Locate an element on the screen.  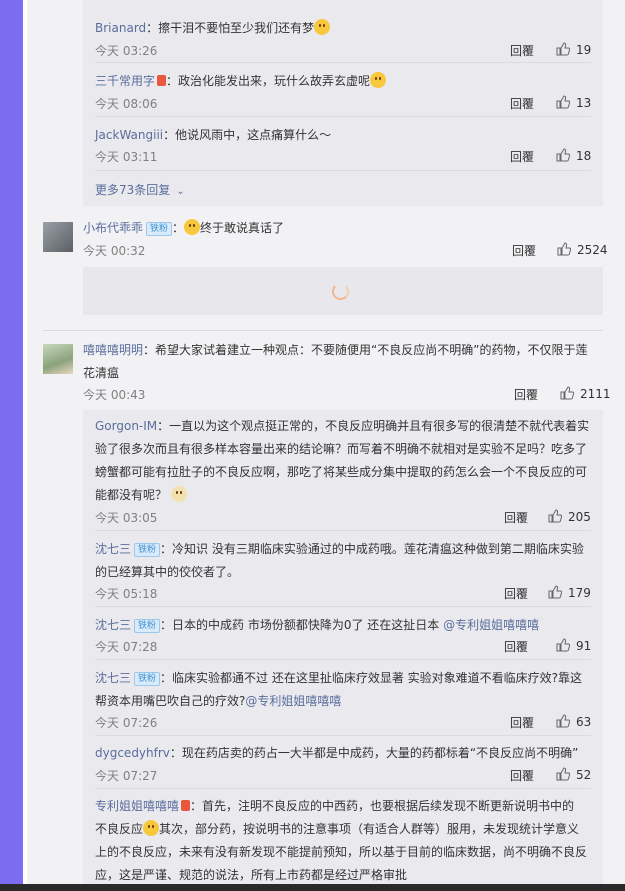
reply-time: 今天 07:26 is located at coordinates (126, 723).